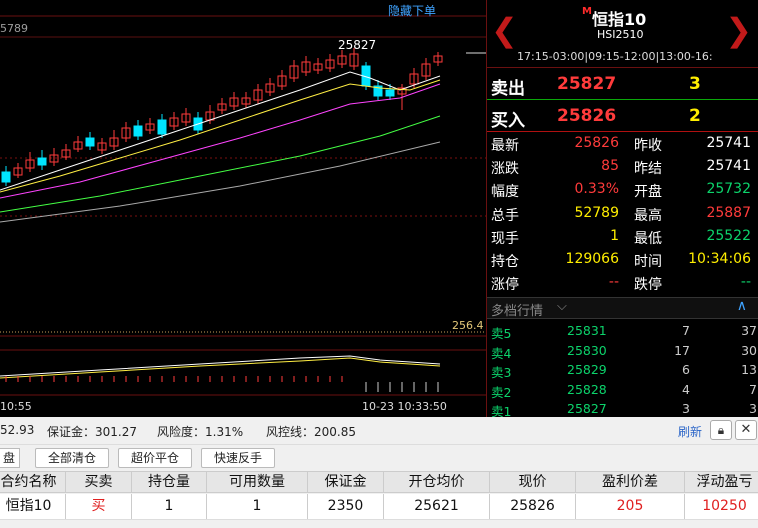  What do you see at coordinates (622, 351) in the screenshot?
I see `depth-row: 卖4 25830 17 30` at bounding box center [622, 351].